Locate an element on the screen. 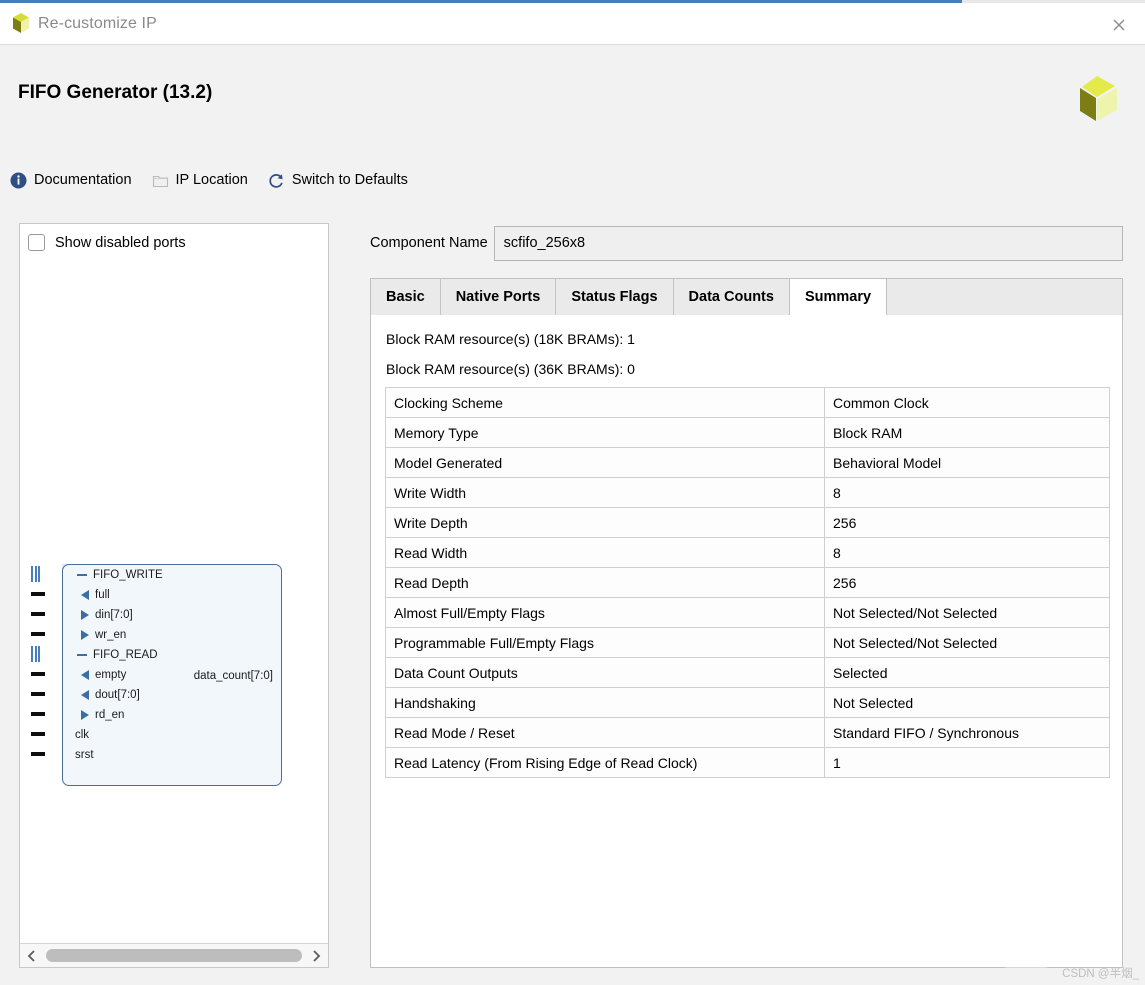  ip-location-link: IP Location is located at coordinates (200, 180).